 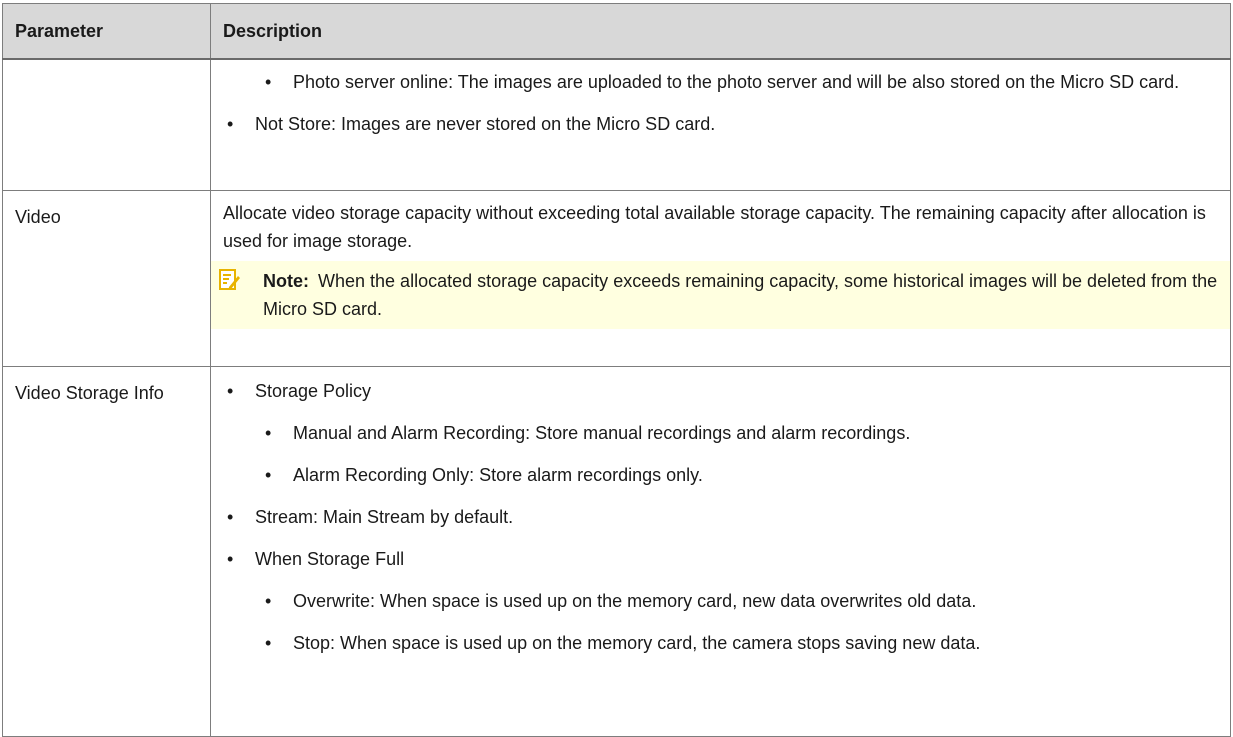 What do you see at coordinates (726, 559) in the screenshot?
I see `list-item: • When Storage Full` at bounding box center [726, 559].